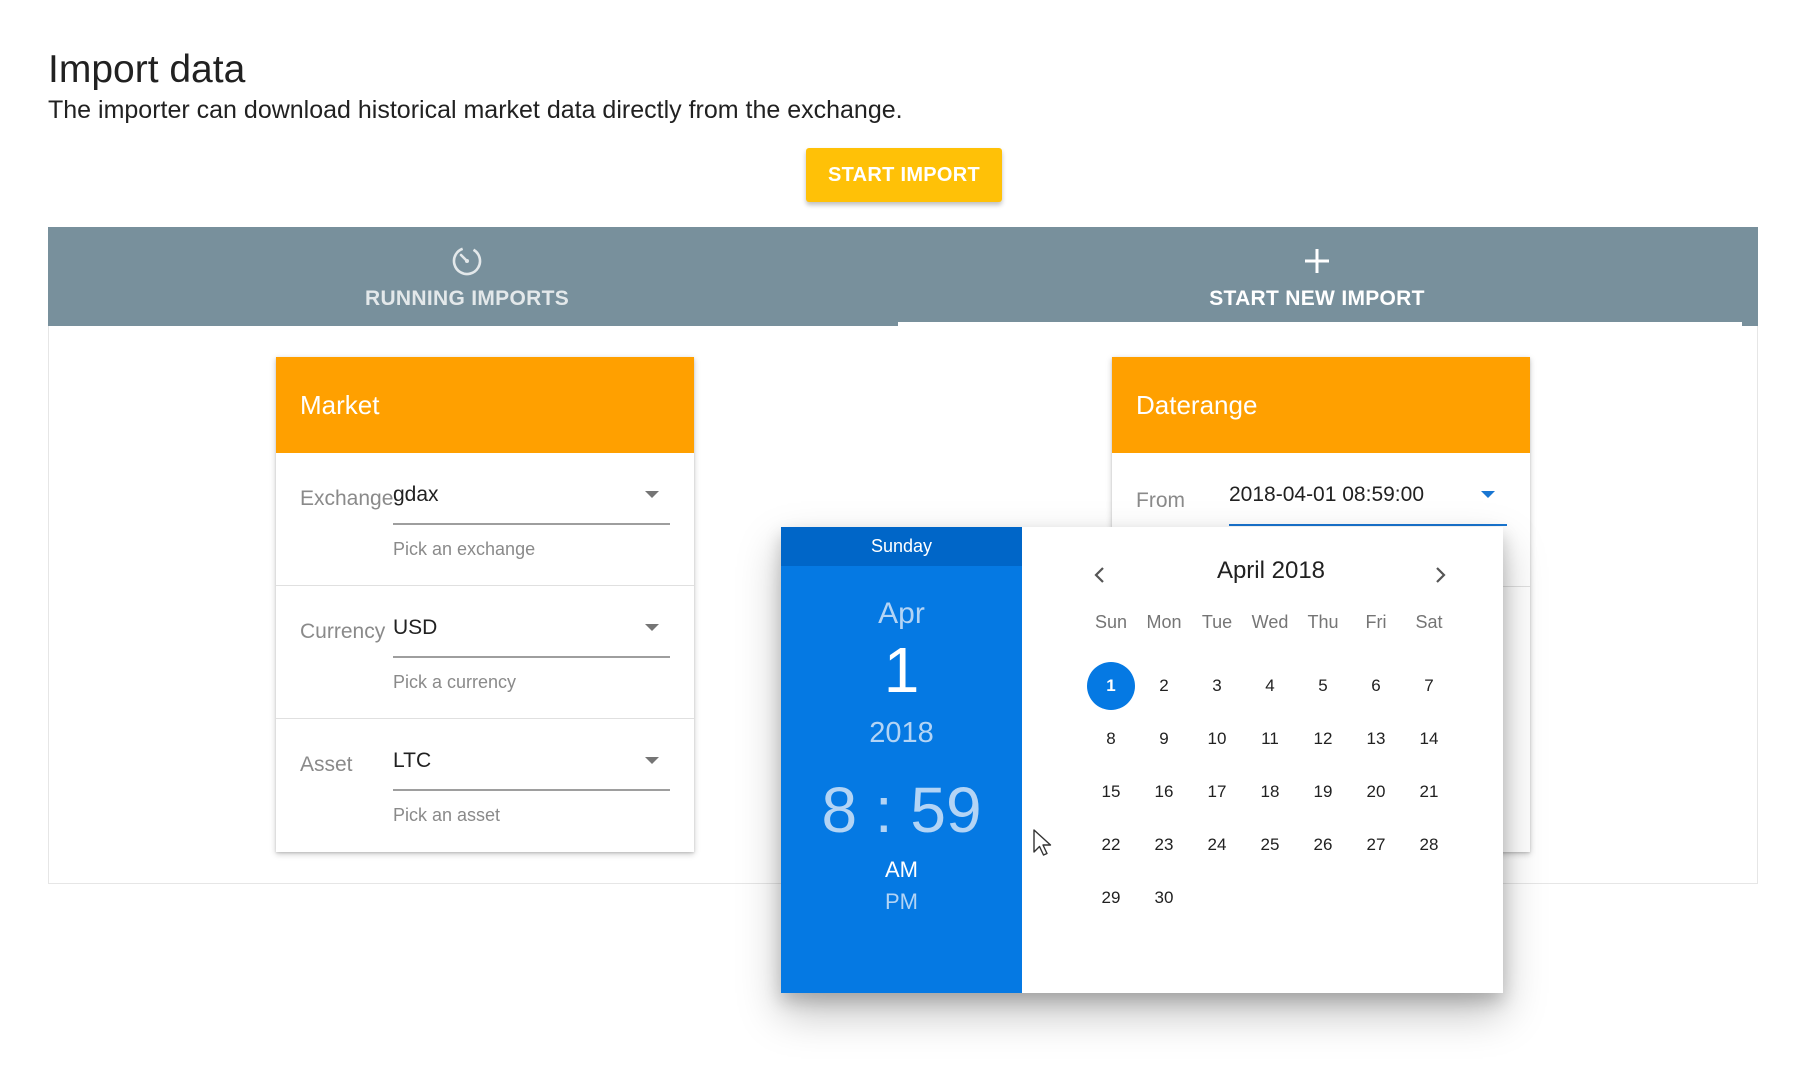 The image size is (1808, 1081). Describe the element at coordinates (1429, 845) in the screenshot. I see `calendar-day: 28` at that location.